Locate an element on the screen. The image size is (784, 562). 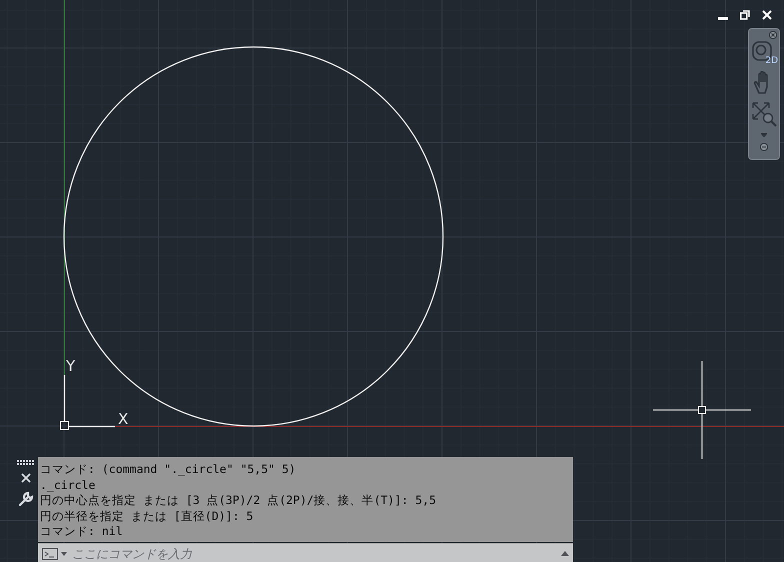
caret-icon is located at coordinates (764, 135).